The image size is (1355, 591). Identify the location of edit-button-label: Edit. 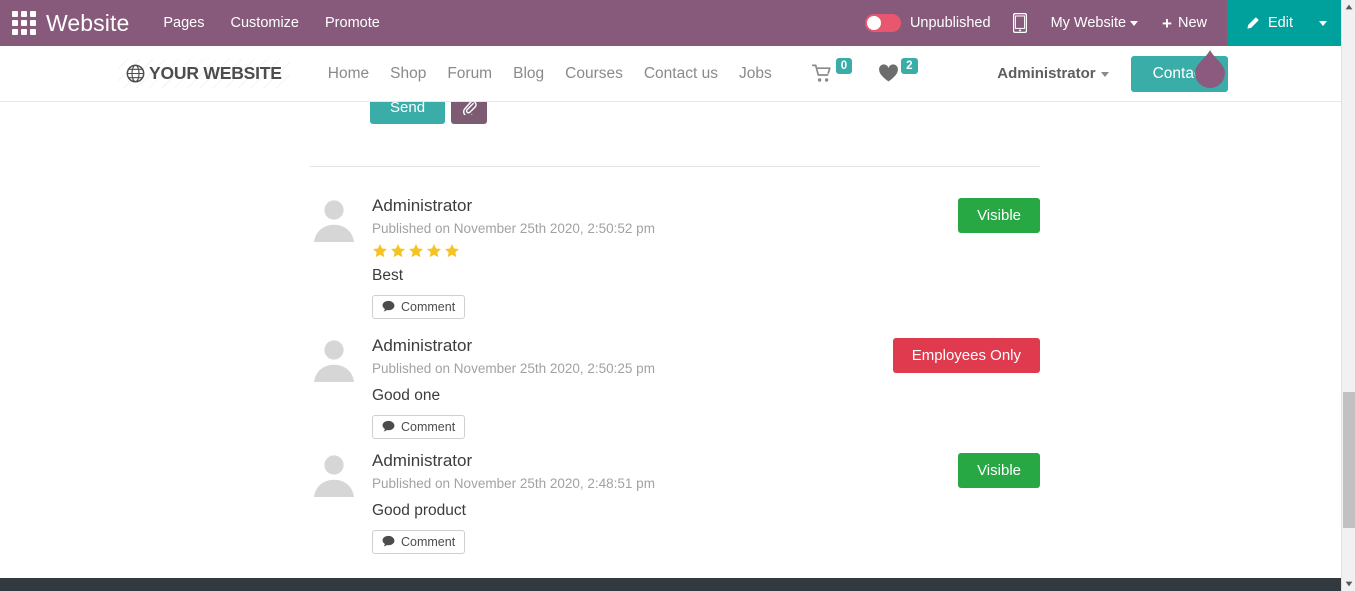
(1280, 23).